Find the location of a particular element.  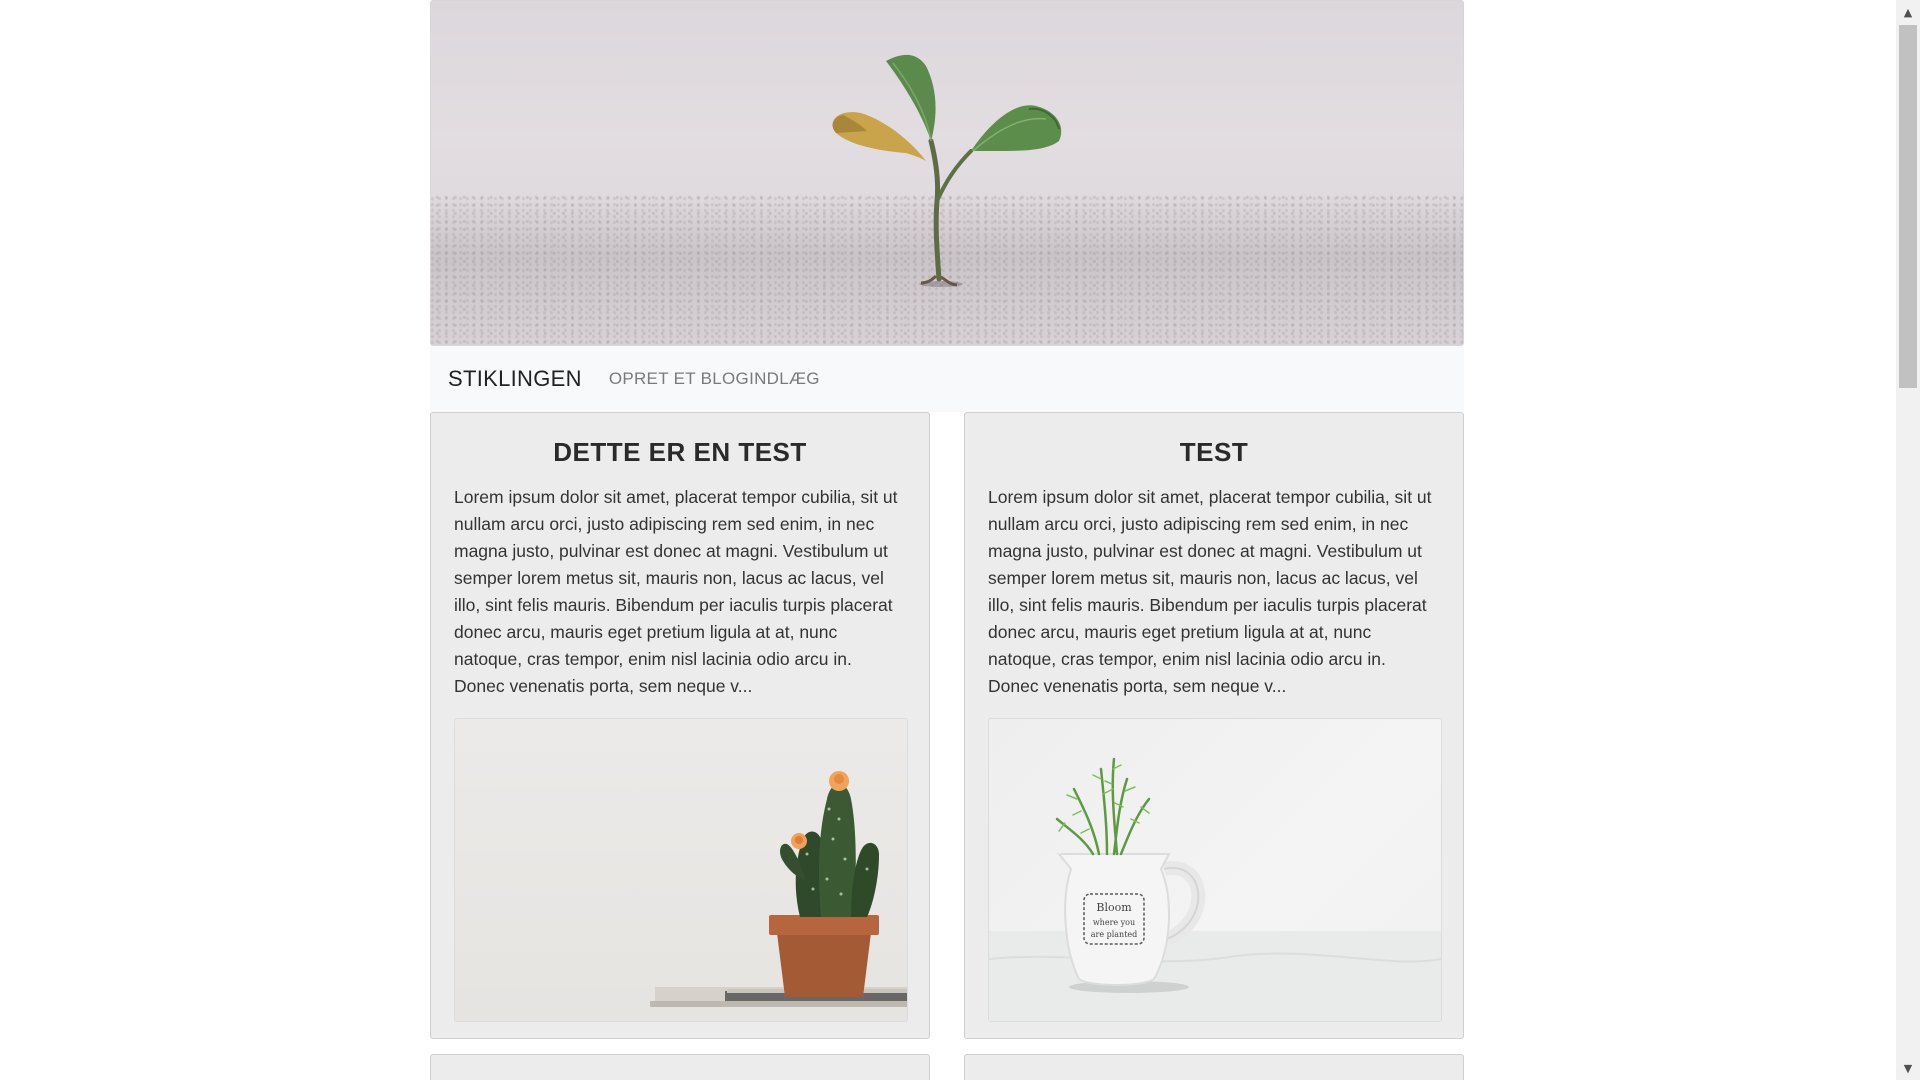

post-title: DETTE ER EN TEST is located at coordinates (680, 452).